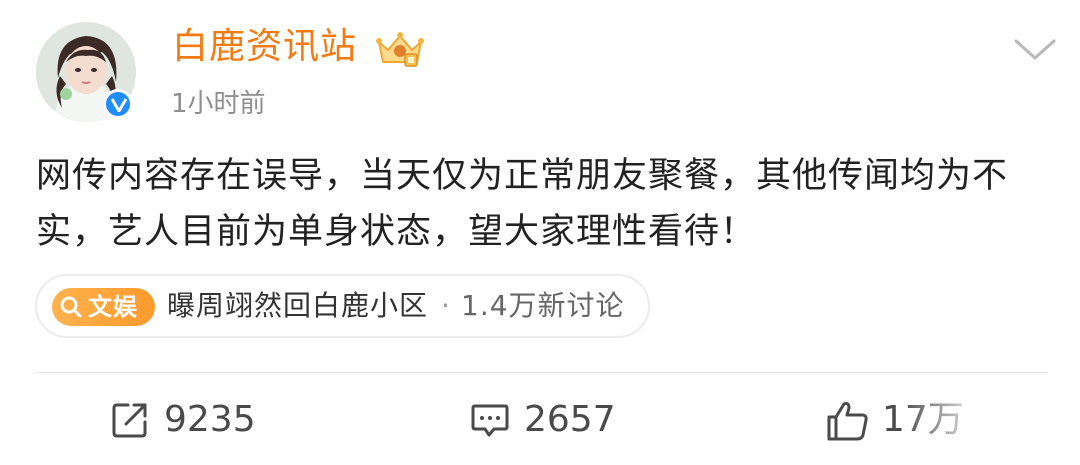 This screenshot has width=1080, height=465. Describe the element at coordinates (71, 309) in the screenshot. I see `search-icon` at that location.